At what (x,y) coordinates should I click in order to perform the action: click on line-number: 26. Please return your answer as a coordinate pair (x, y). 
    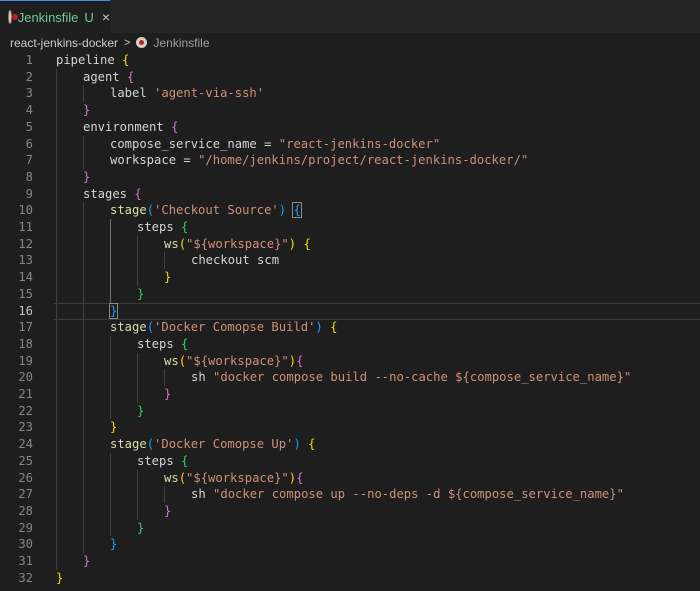
    Looking at the image, I should click on (25, 477).